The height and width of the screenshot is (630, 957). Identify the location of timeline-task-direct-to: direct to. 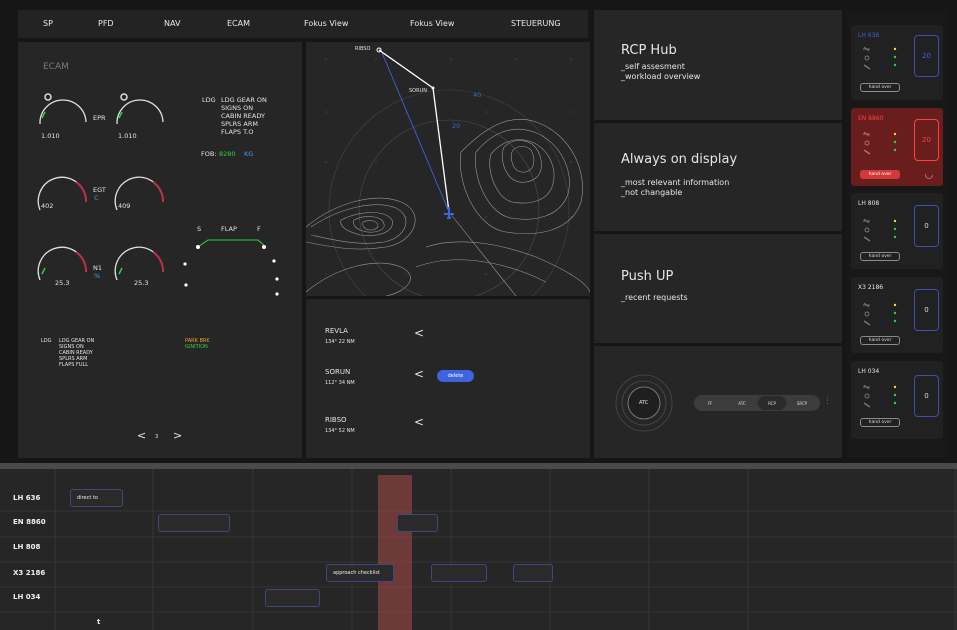
(96, 498).